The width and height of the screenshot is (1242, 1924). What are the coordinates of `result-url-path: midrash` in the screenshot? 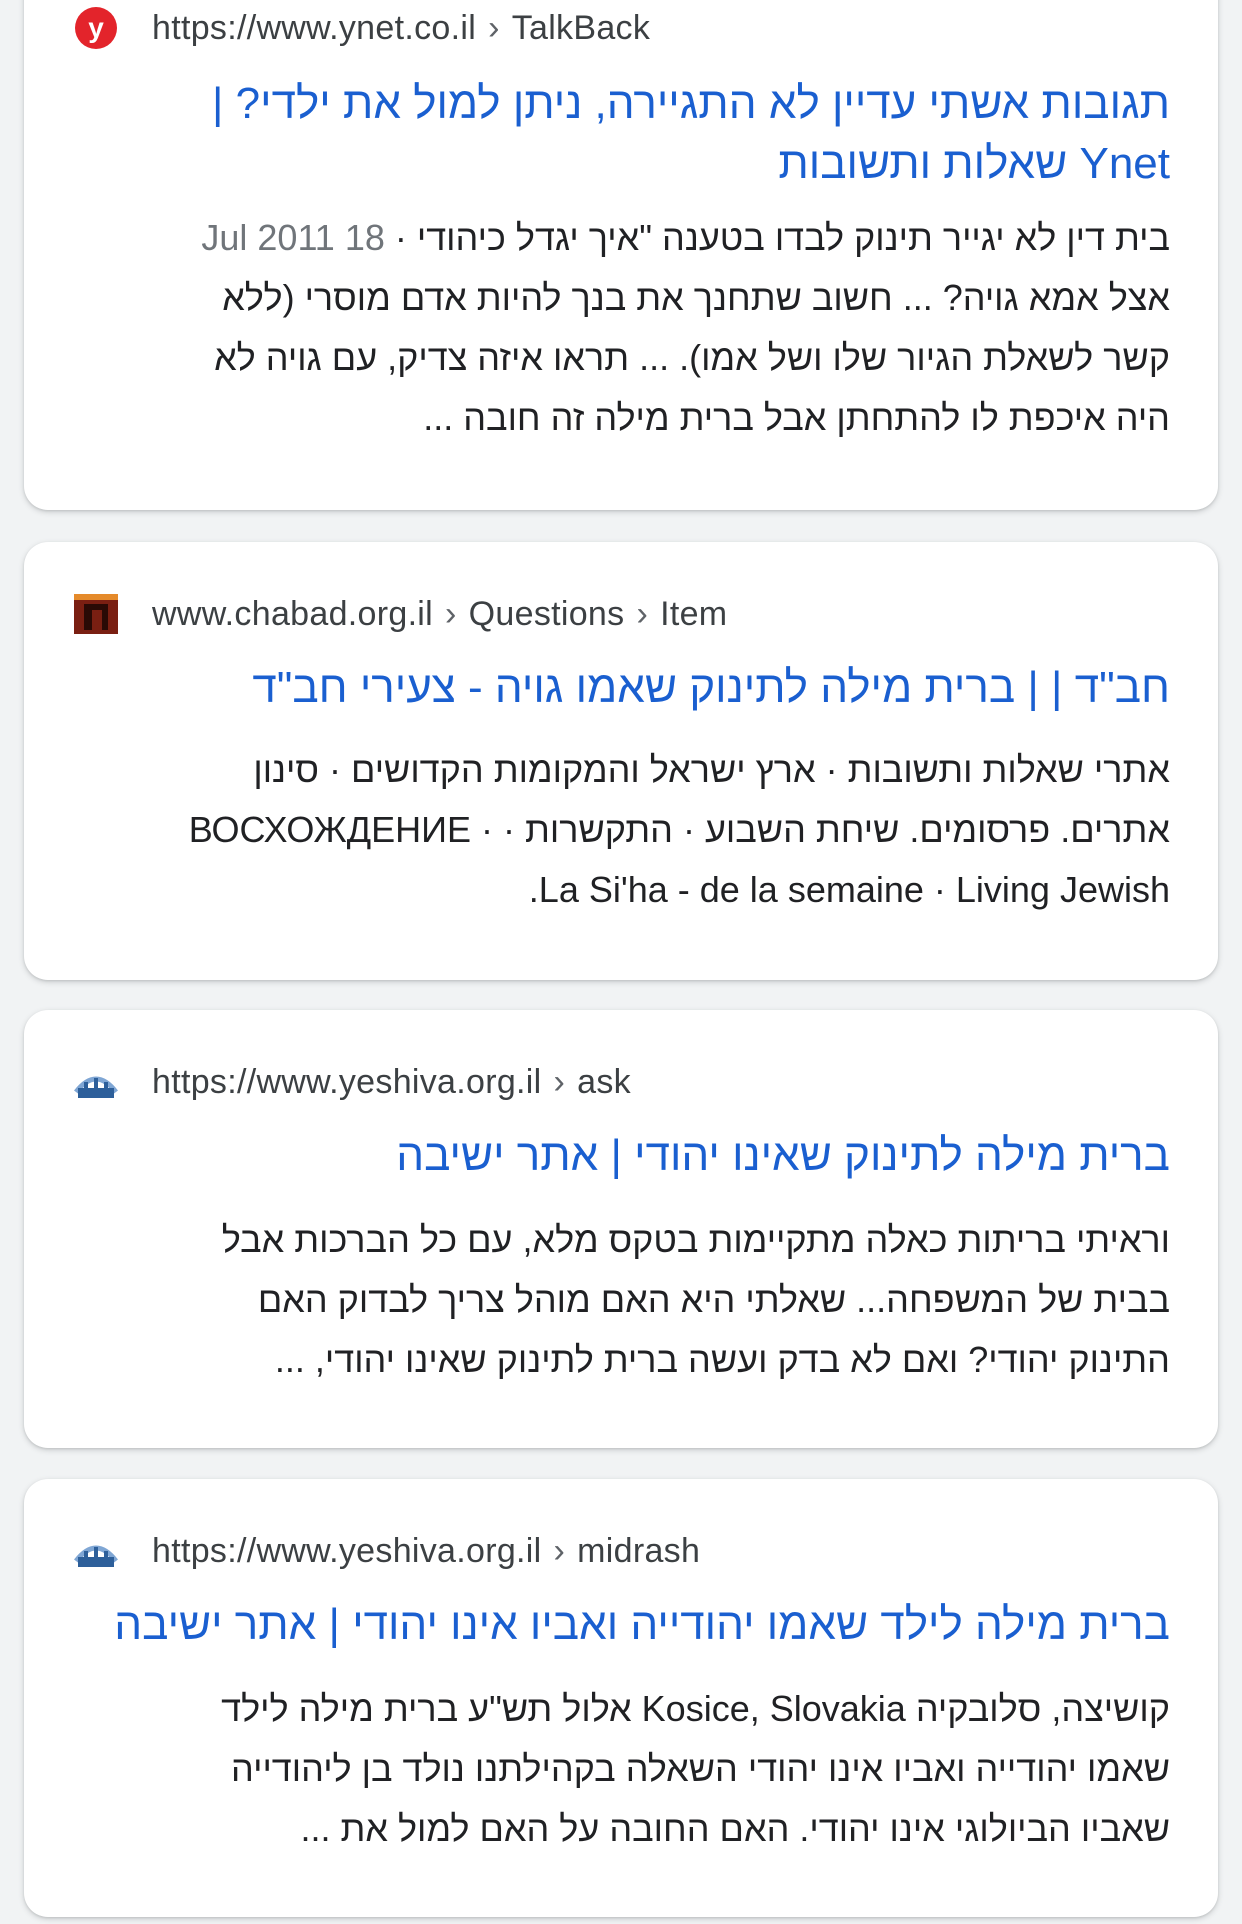 It's located at (639, 1550).